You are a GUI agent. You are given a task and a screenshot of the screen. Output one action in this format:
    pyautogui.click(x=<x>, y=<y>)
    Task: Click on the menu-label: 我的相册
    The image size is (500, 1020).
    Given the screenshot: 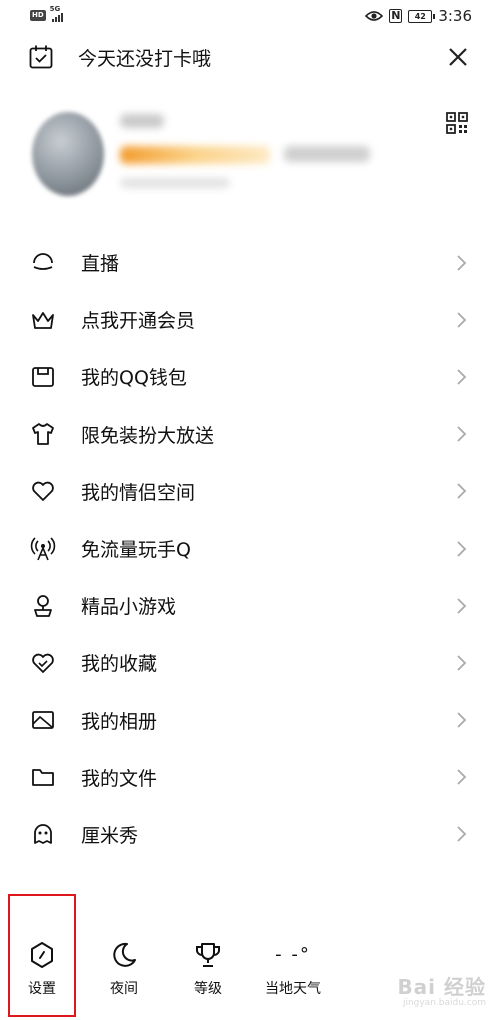 What is the action you would take?
    pyautogui.click(x=119, y=721)
    